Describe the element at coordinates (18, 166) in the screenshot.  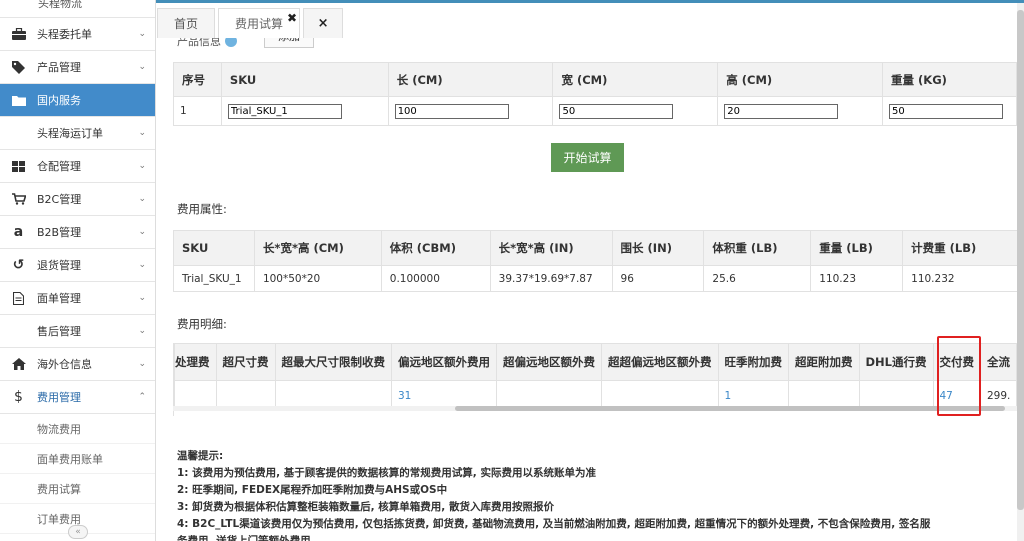
I see `grid-icon` at that location.